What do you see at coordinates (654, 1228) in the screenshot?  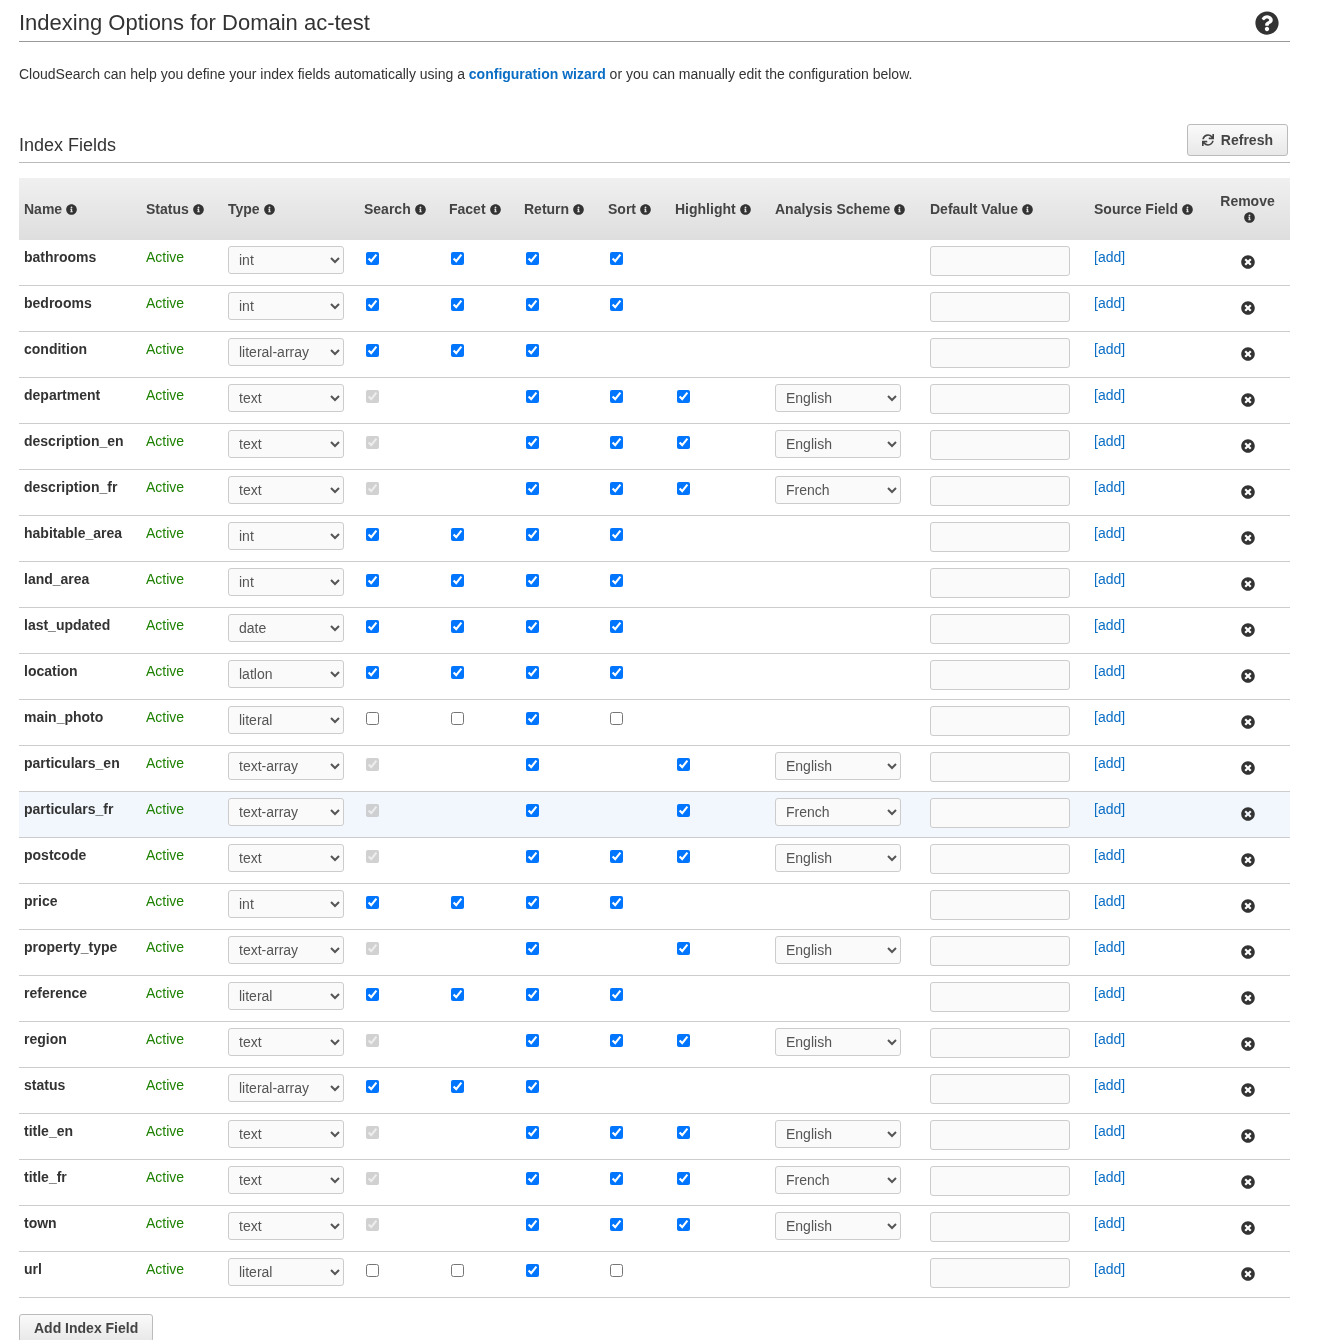 I see `table-row: town Active text English [add]` at bounding box center [654, 1228].